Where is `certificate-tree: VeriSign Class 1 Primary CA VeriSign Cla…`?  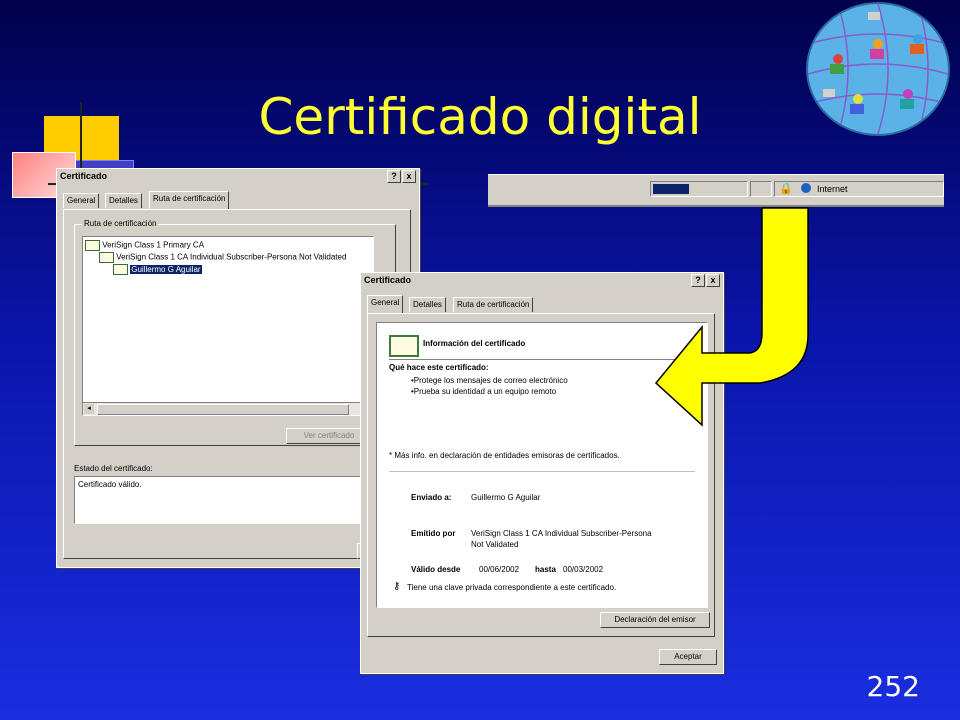
certificate-tree: VeriSign Class 1 Primary CA VeriSign Cla… is located at coordinates (228, 326).